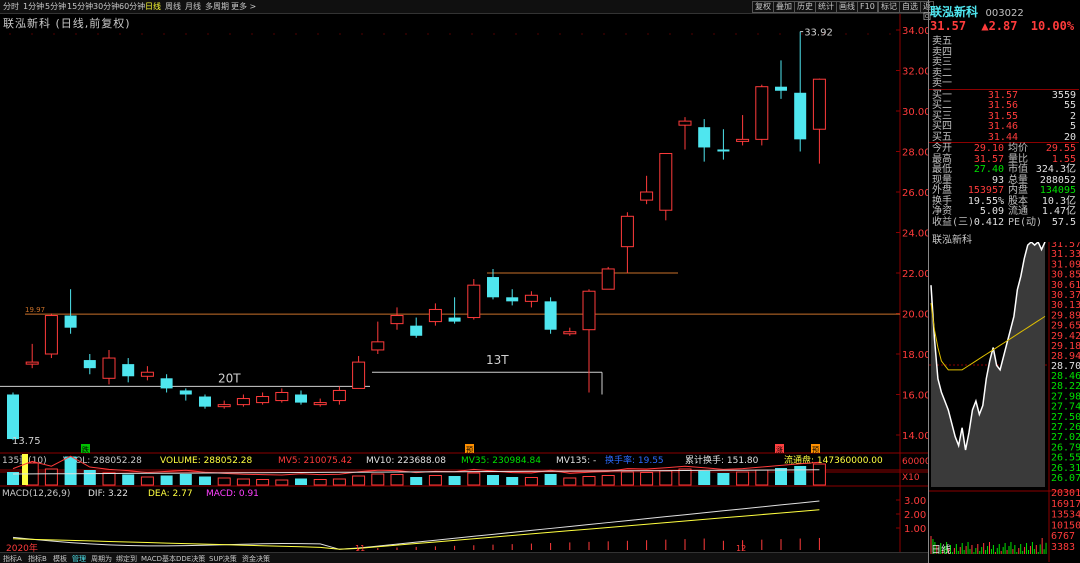 This screenshot has height=563, width=1080. I want to click on ask-label: 卖三, so click(942, 62).